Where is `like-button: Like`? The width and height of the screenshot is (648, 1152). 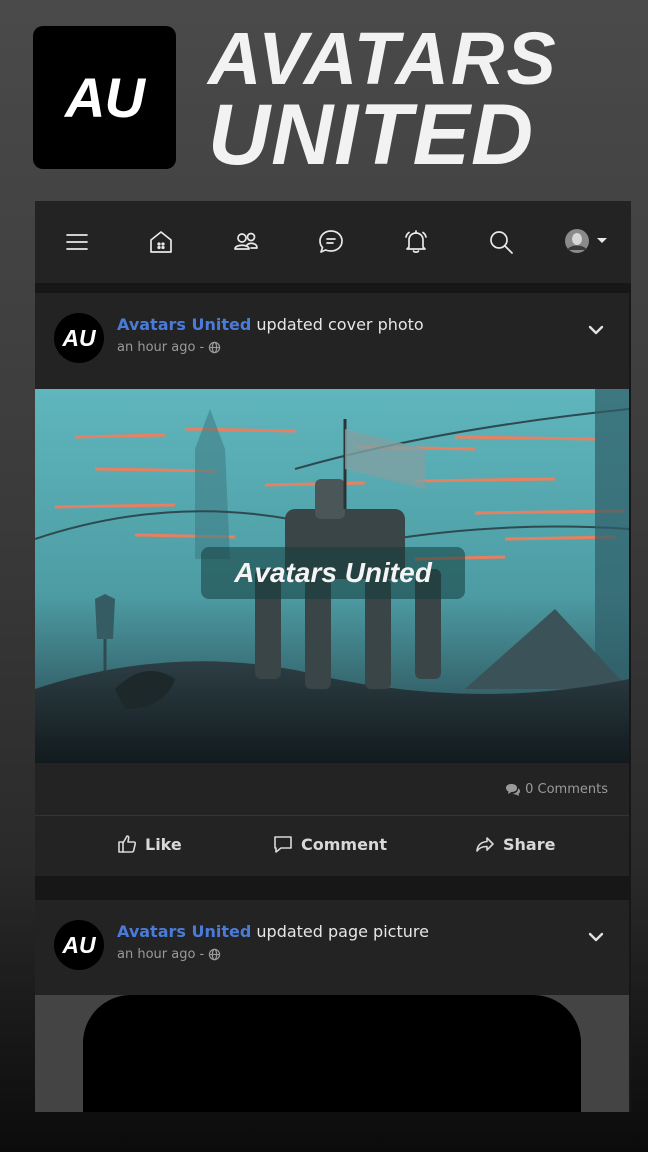 like-button: Like is located at coordinates (149, 844).